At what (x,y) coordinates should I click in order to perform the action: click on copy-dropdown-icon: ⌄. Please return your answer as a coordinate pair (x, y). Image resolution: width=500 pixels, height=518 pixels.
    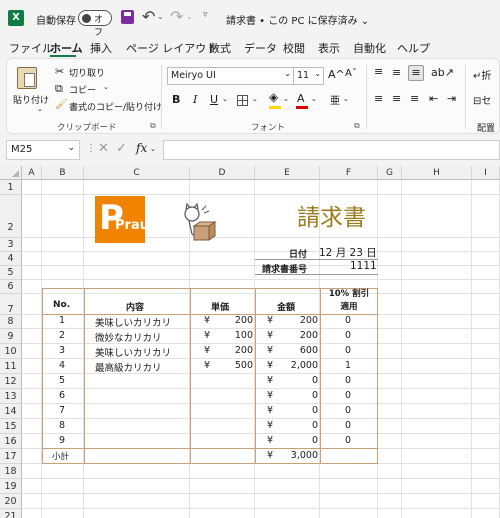
    Looking at the image, I should click on (106, 87).